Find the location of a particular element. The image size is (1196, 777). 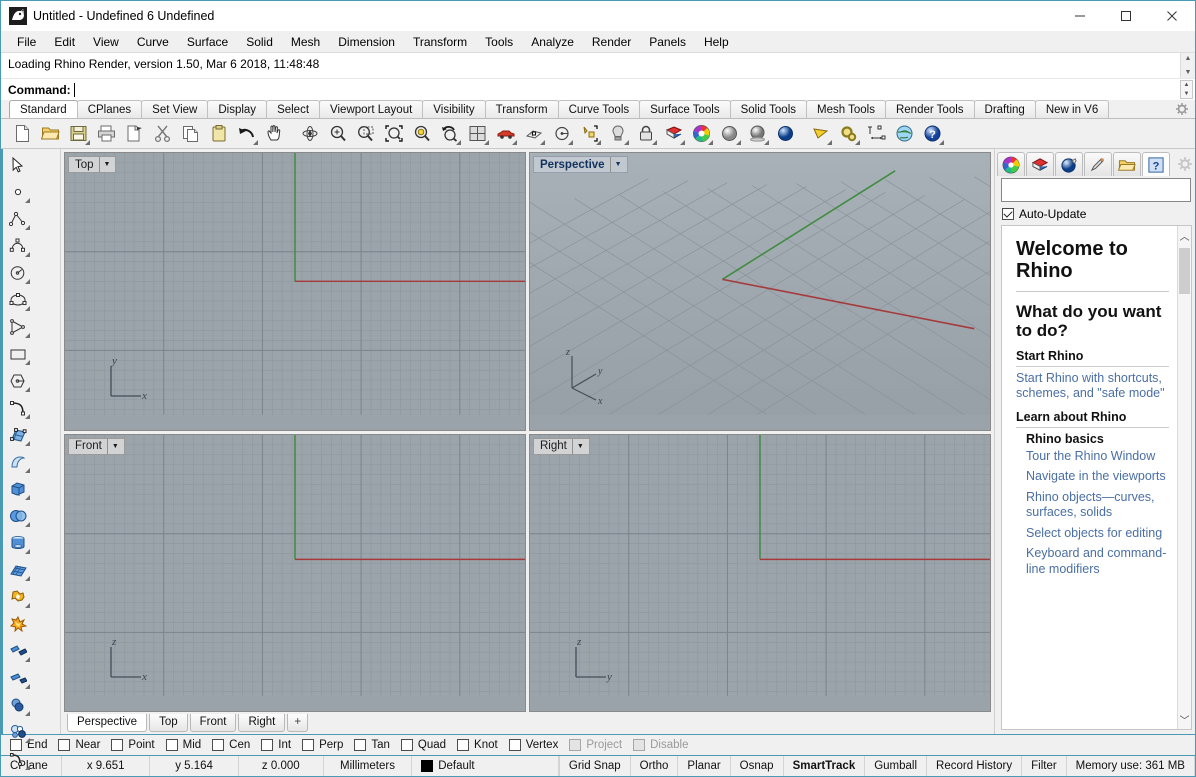

select-arrow-icon is located at coordinates (17, 164).